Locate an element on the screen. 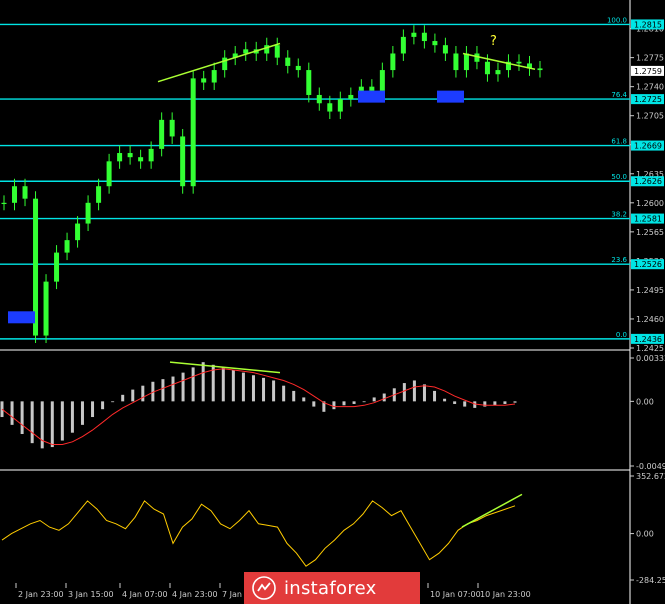 The image size is (665, 604). price-trend-line is located at coordinates (499, 61).